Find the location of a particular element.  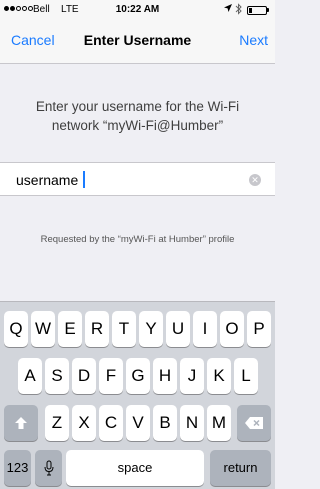

key-y: Y is located at coordinates (151, 329).